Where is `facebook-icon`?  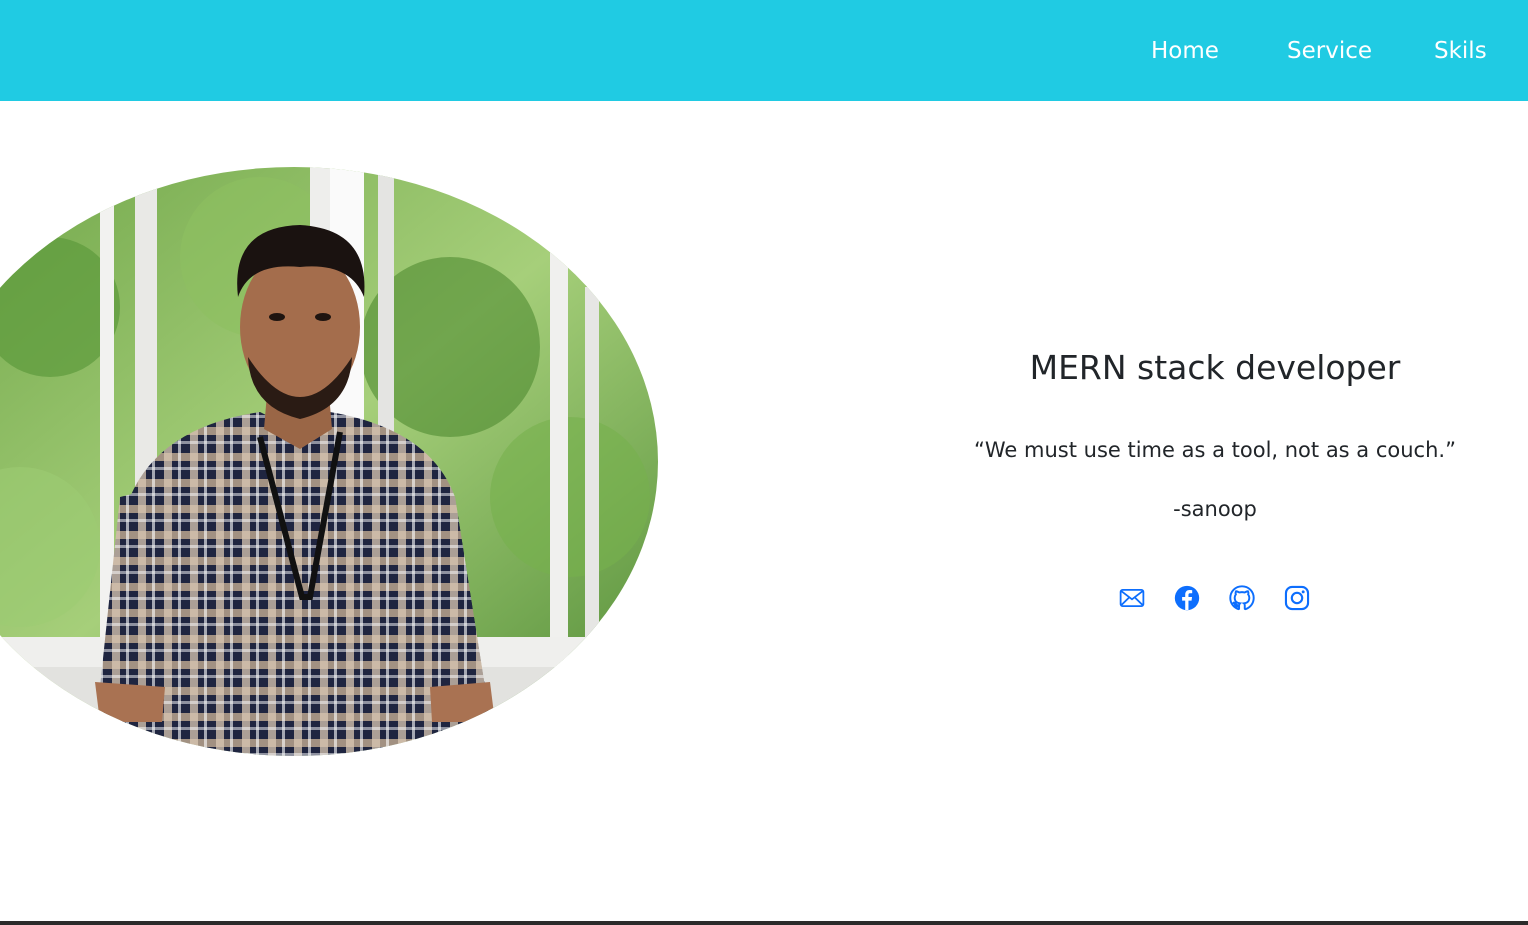
facebook-icon is located at coordinates (1187, 598).